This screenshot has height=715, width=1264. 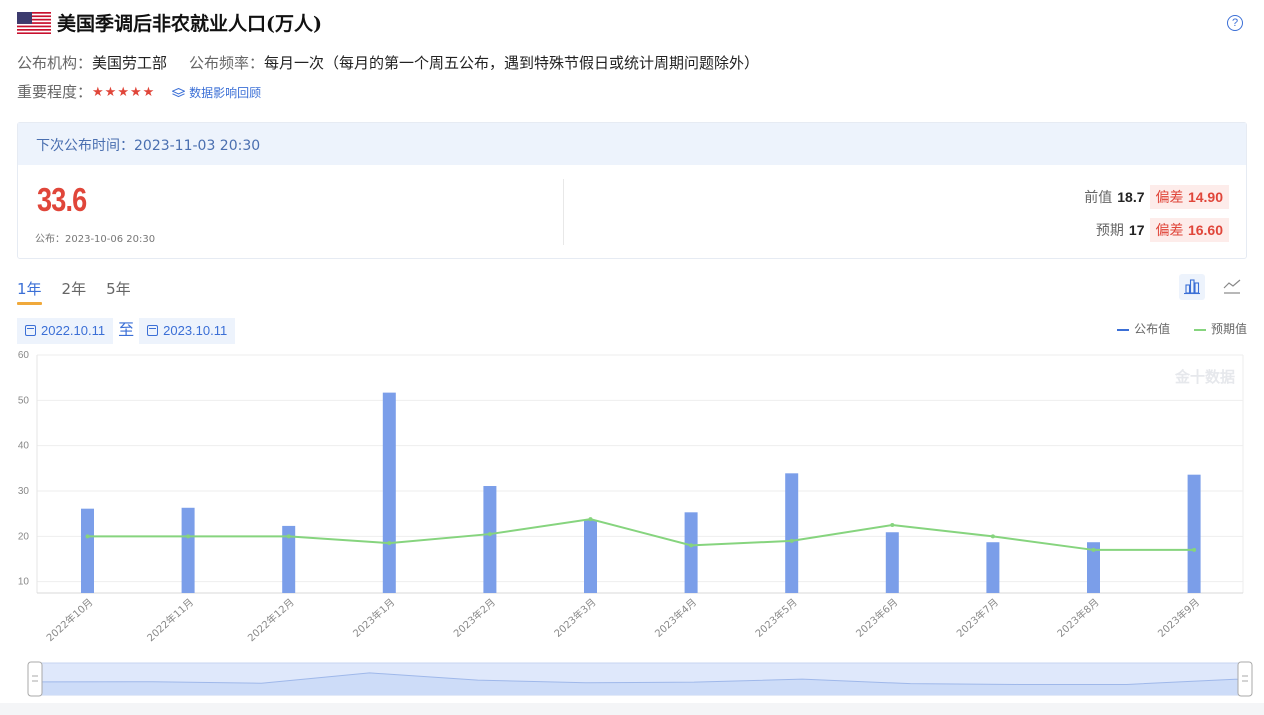 What do you see at coordinates (197, 146) in the screenshot?
I see `next-release-time: 2023-11-03 20:30` at bounding box center [197, 146].